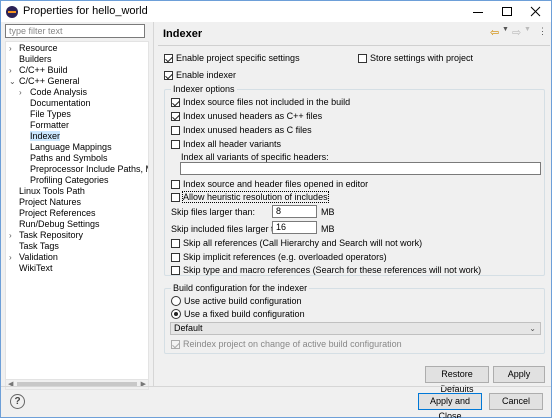 The height and width of the screenshot is (418, 552). Describe the element at coordinates (17, 401) in the screenshot. I see `help-icon: ?` at that location.